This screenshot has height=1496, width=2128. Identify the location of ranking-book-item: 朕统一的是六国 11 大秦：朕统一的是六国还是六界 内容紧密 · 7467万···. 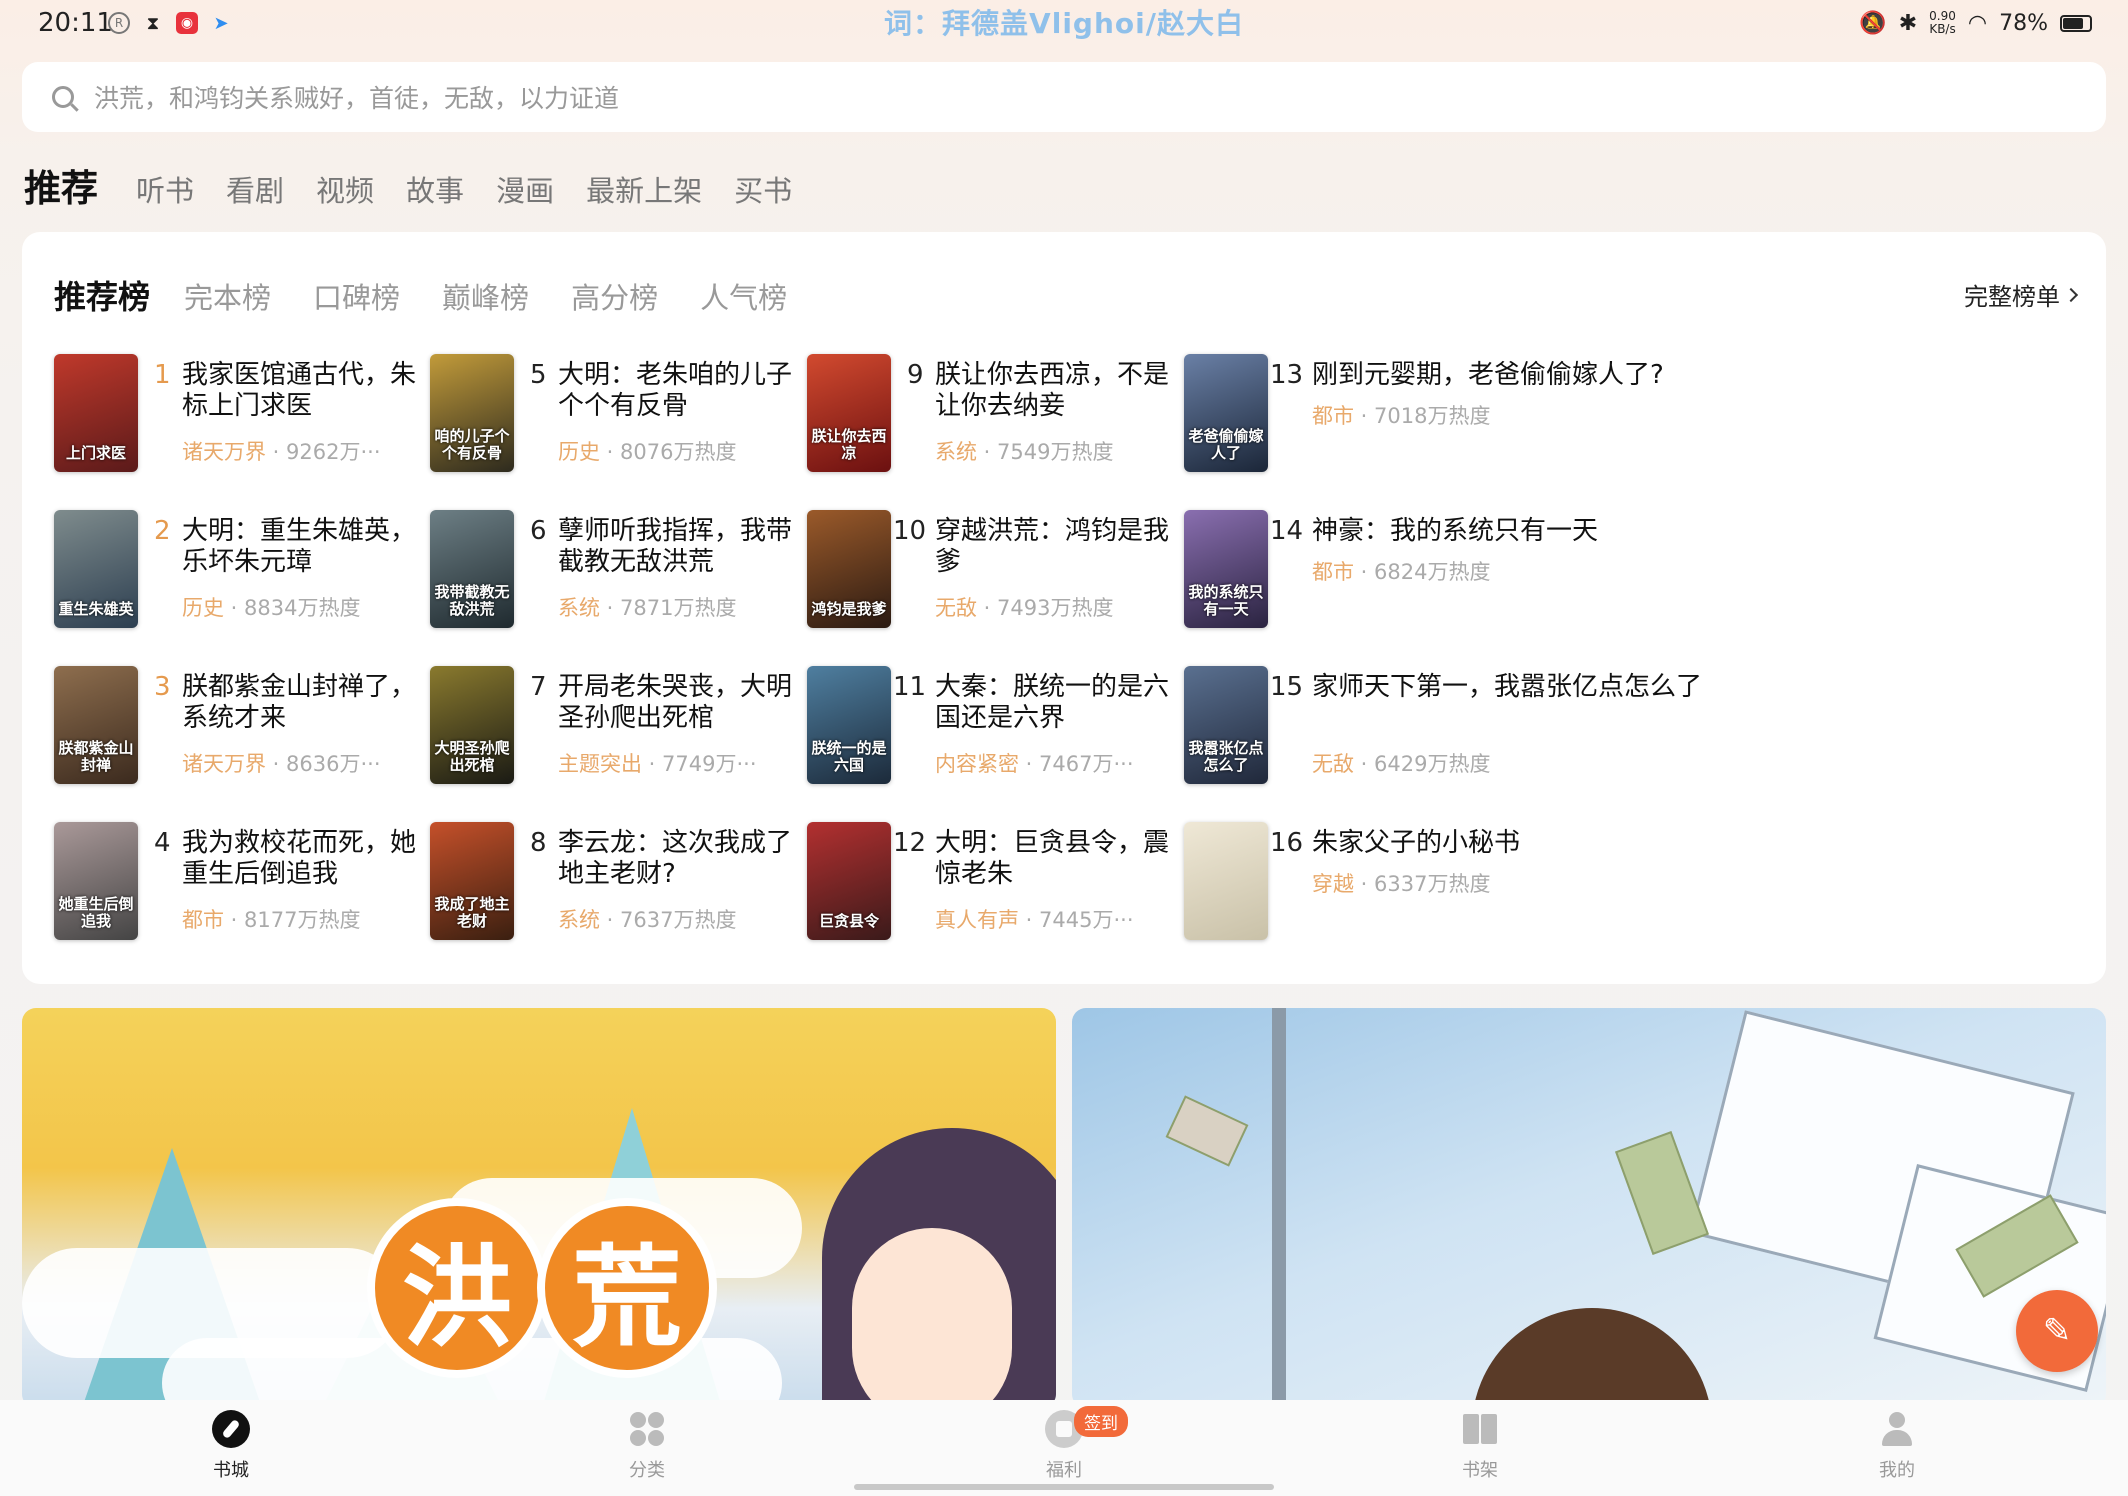
(988, 726).